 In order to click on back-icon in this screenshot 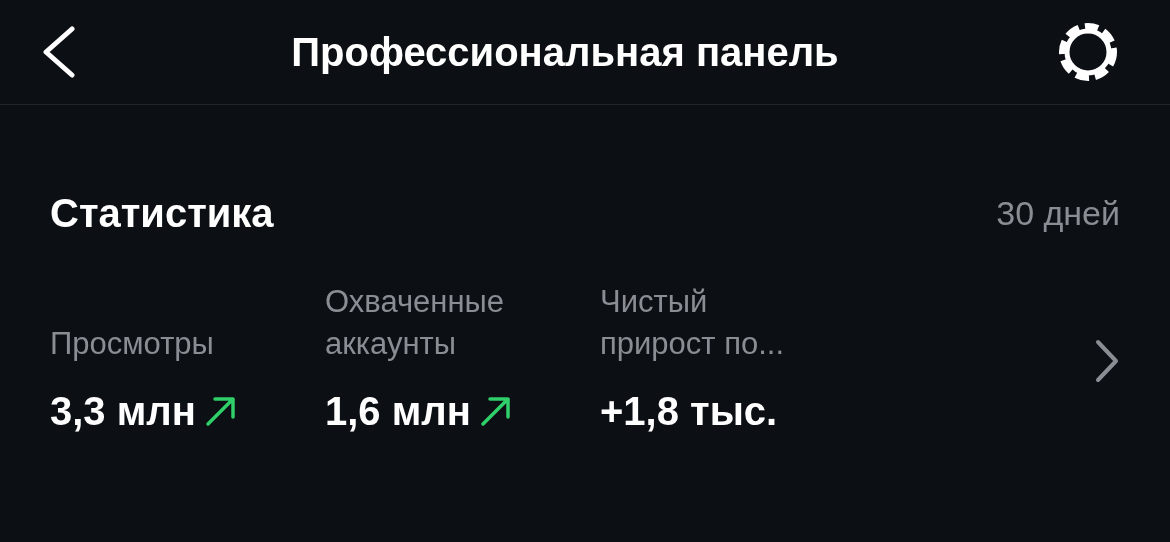, I will do `click(58, 52)`.